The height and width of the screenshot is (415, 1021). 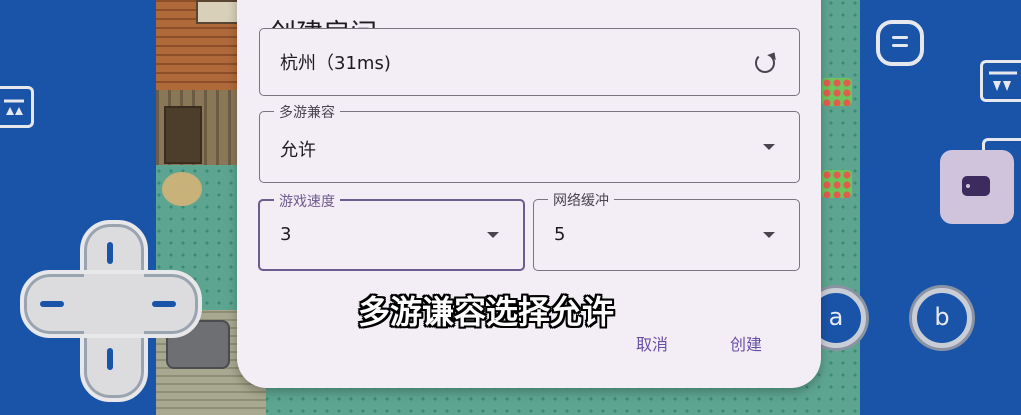 I want to click on server-value: 杭州（31ms), so click(x=335, y=63).